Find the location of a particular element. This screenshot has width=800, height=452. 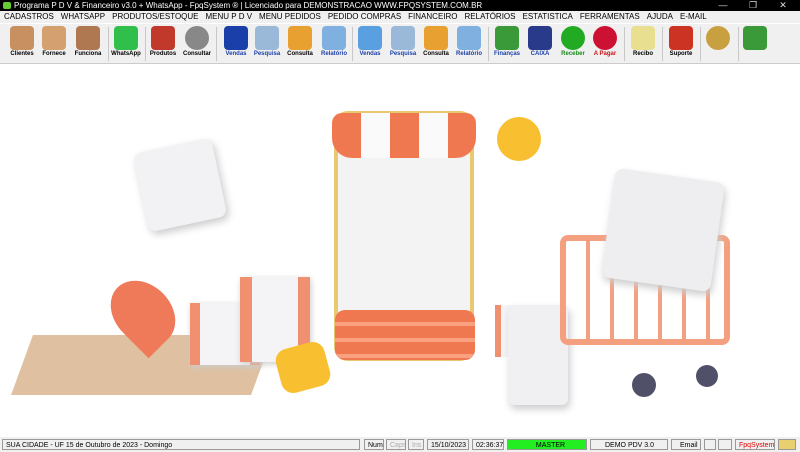

toolbar-button-apagar: A Pagar is located at coordinates (605, 44).